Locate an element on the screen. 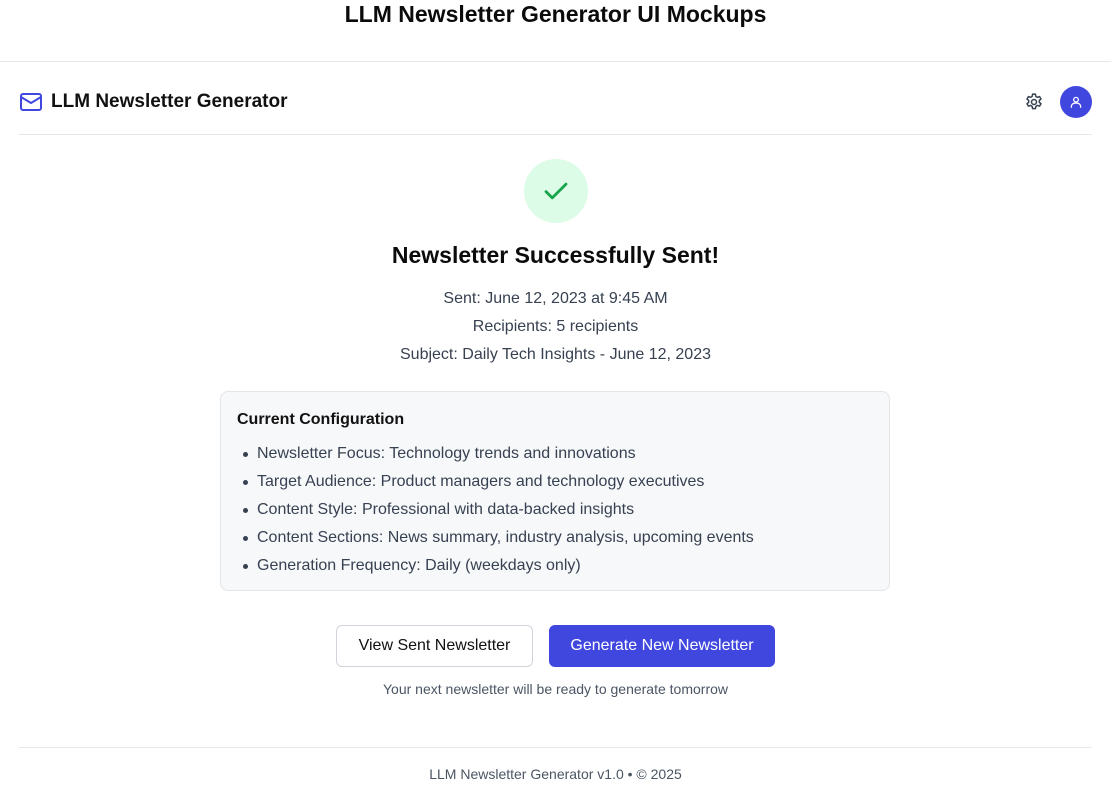 The image size is (1111, 799). sent-timestamp: Sent: June 12, 2023 at 9:45 AM is located at coordinates (555, 298).